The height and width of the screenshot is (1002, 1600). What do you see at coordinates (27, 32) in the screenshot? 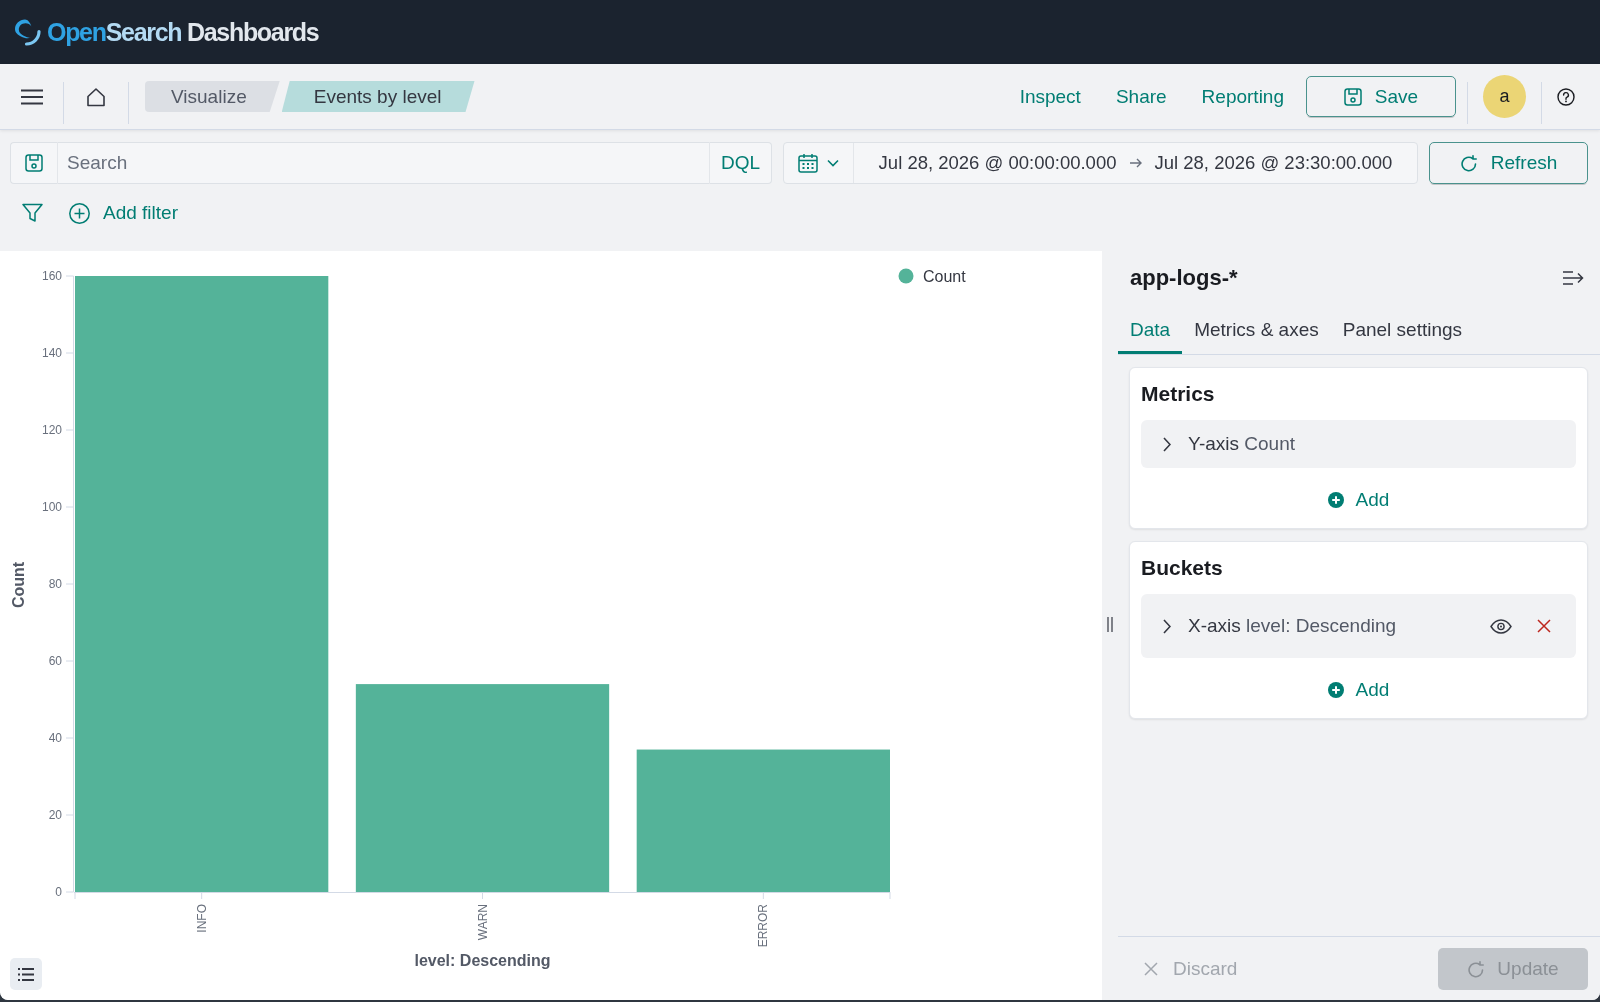
I see `logo-icon` at bounding box center [27, 32].